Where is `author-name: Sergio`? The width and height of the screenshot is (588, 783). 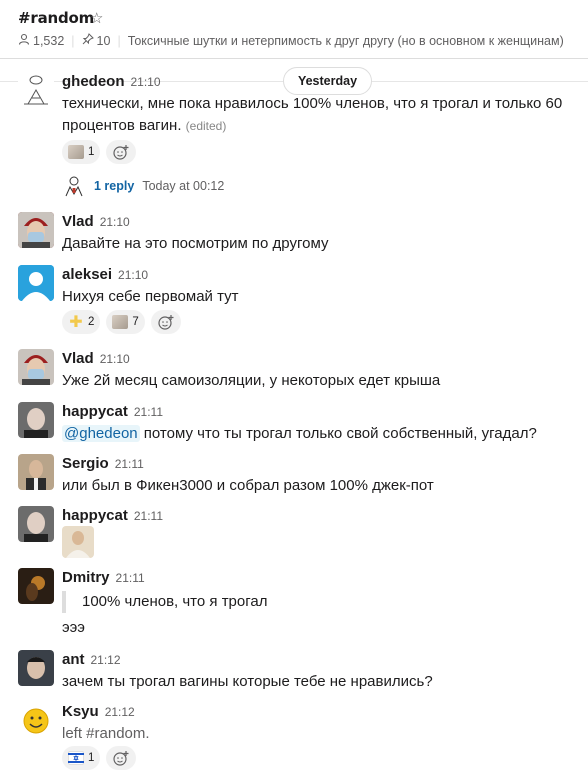
author-name: Sergio is located at coordinates (85, 463).